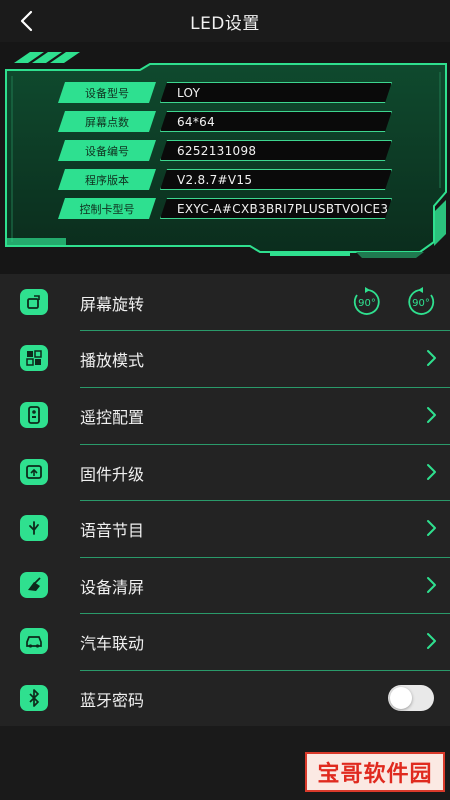 The height and width of the screenshot is (800, 450). Describe the element at coordinates (112, 643) in the screenshot. I see `menu-label: 汽车联动` at that location.